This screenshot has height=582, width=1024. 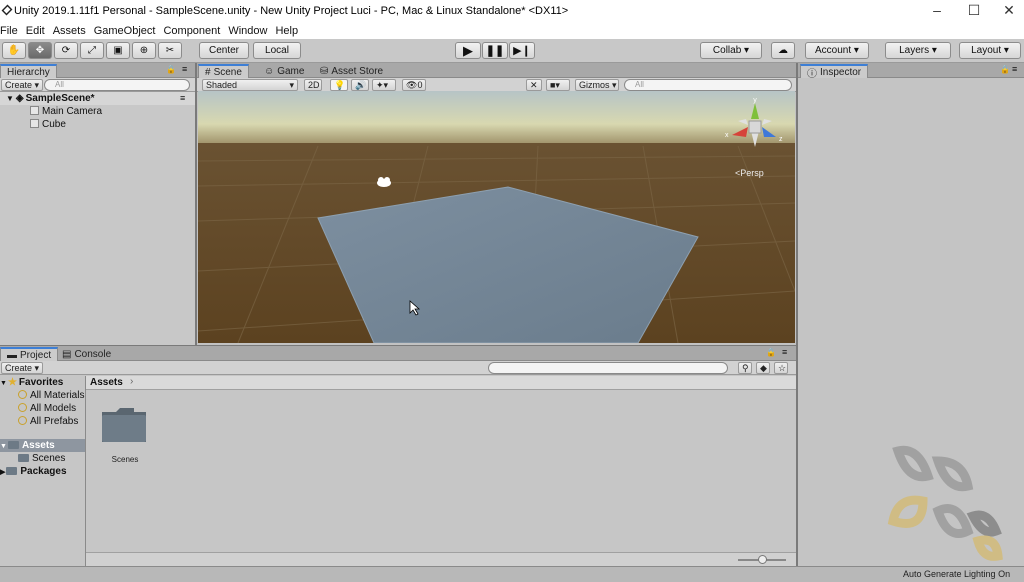 What do you see at coordinates (29, 354) in the screenshot?
I see `tab-project: ▬ Project` at bounding box center [29, 354].